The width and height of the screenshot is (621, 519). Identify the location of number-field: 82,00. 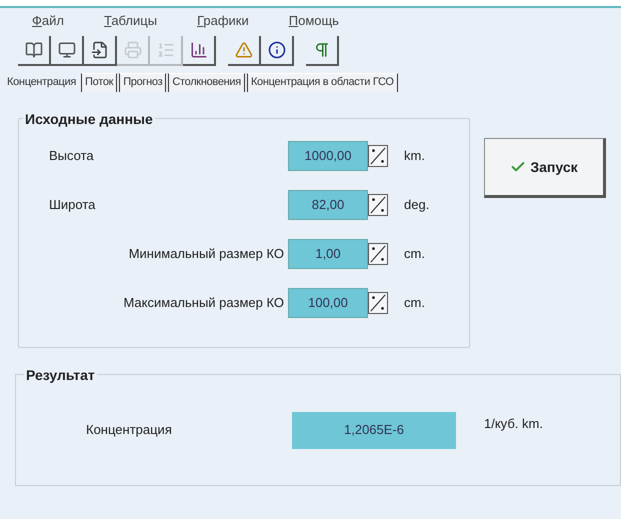
(328, 205).